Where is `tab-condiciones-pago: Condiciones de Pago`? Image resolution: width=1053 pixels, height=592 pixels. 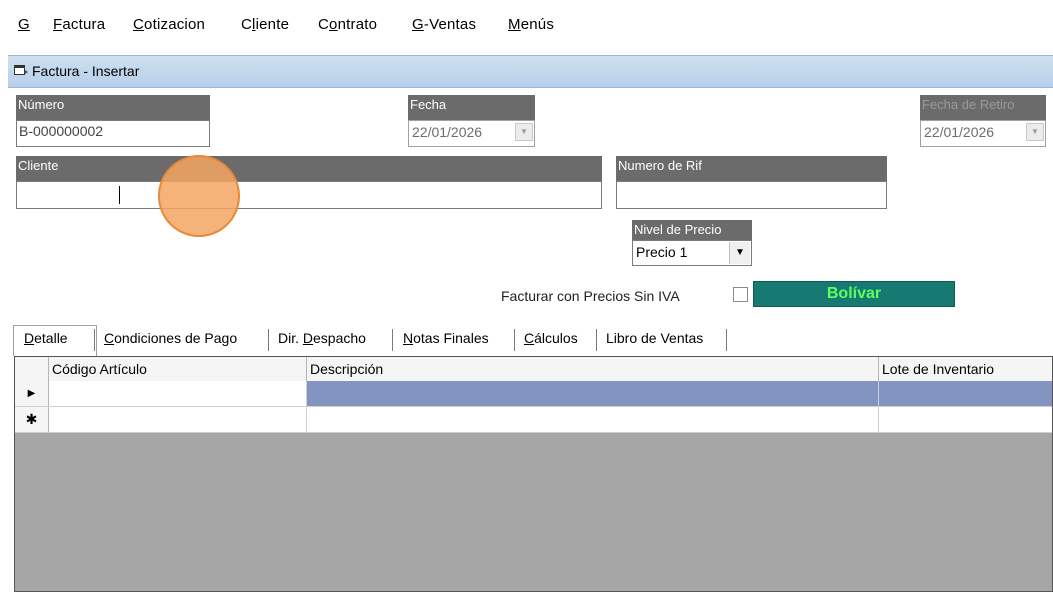 tab-condiciones-pago: Condiciones de Pago is located at coordinates (170, 338).